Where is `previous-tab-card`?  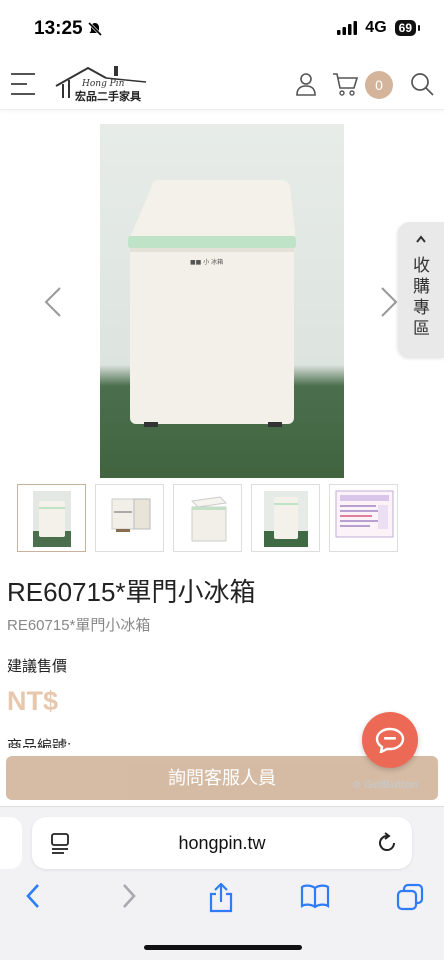
previous-tab-card is located at coordinates (11, 843).